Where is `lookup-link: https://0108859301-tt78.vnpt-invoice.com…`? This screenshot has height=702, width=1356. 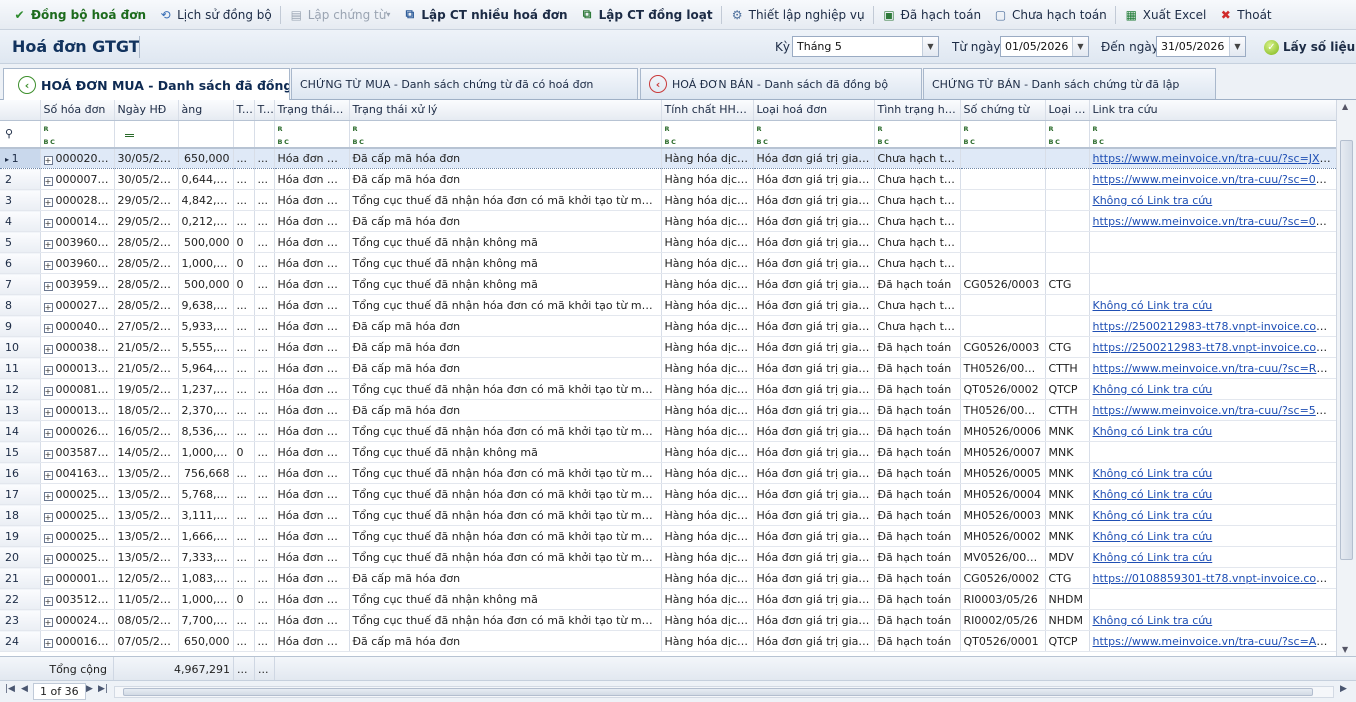
lookup-link: https://0108859301-tt78.vnpt-invoice.com… is located at coordinates (1214, 578).